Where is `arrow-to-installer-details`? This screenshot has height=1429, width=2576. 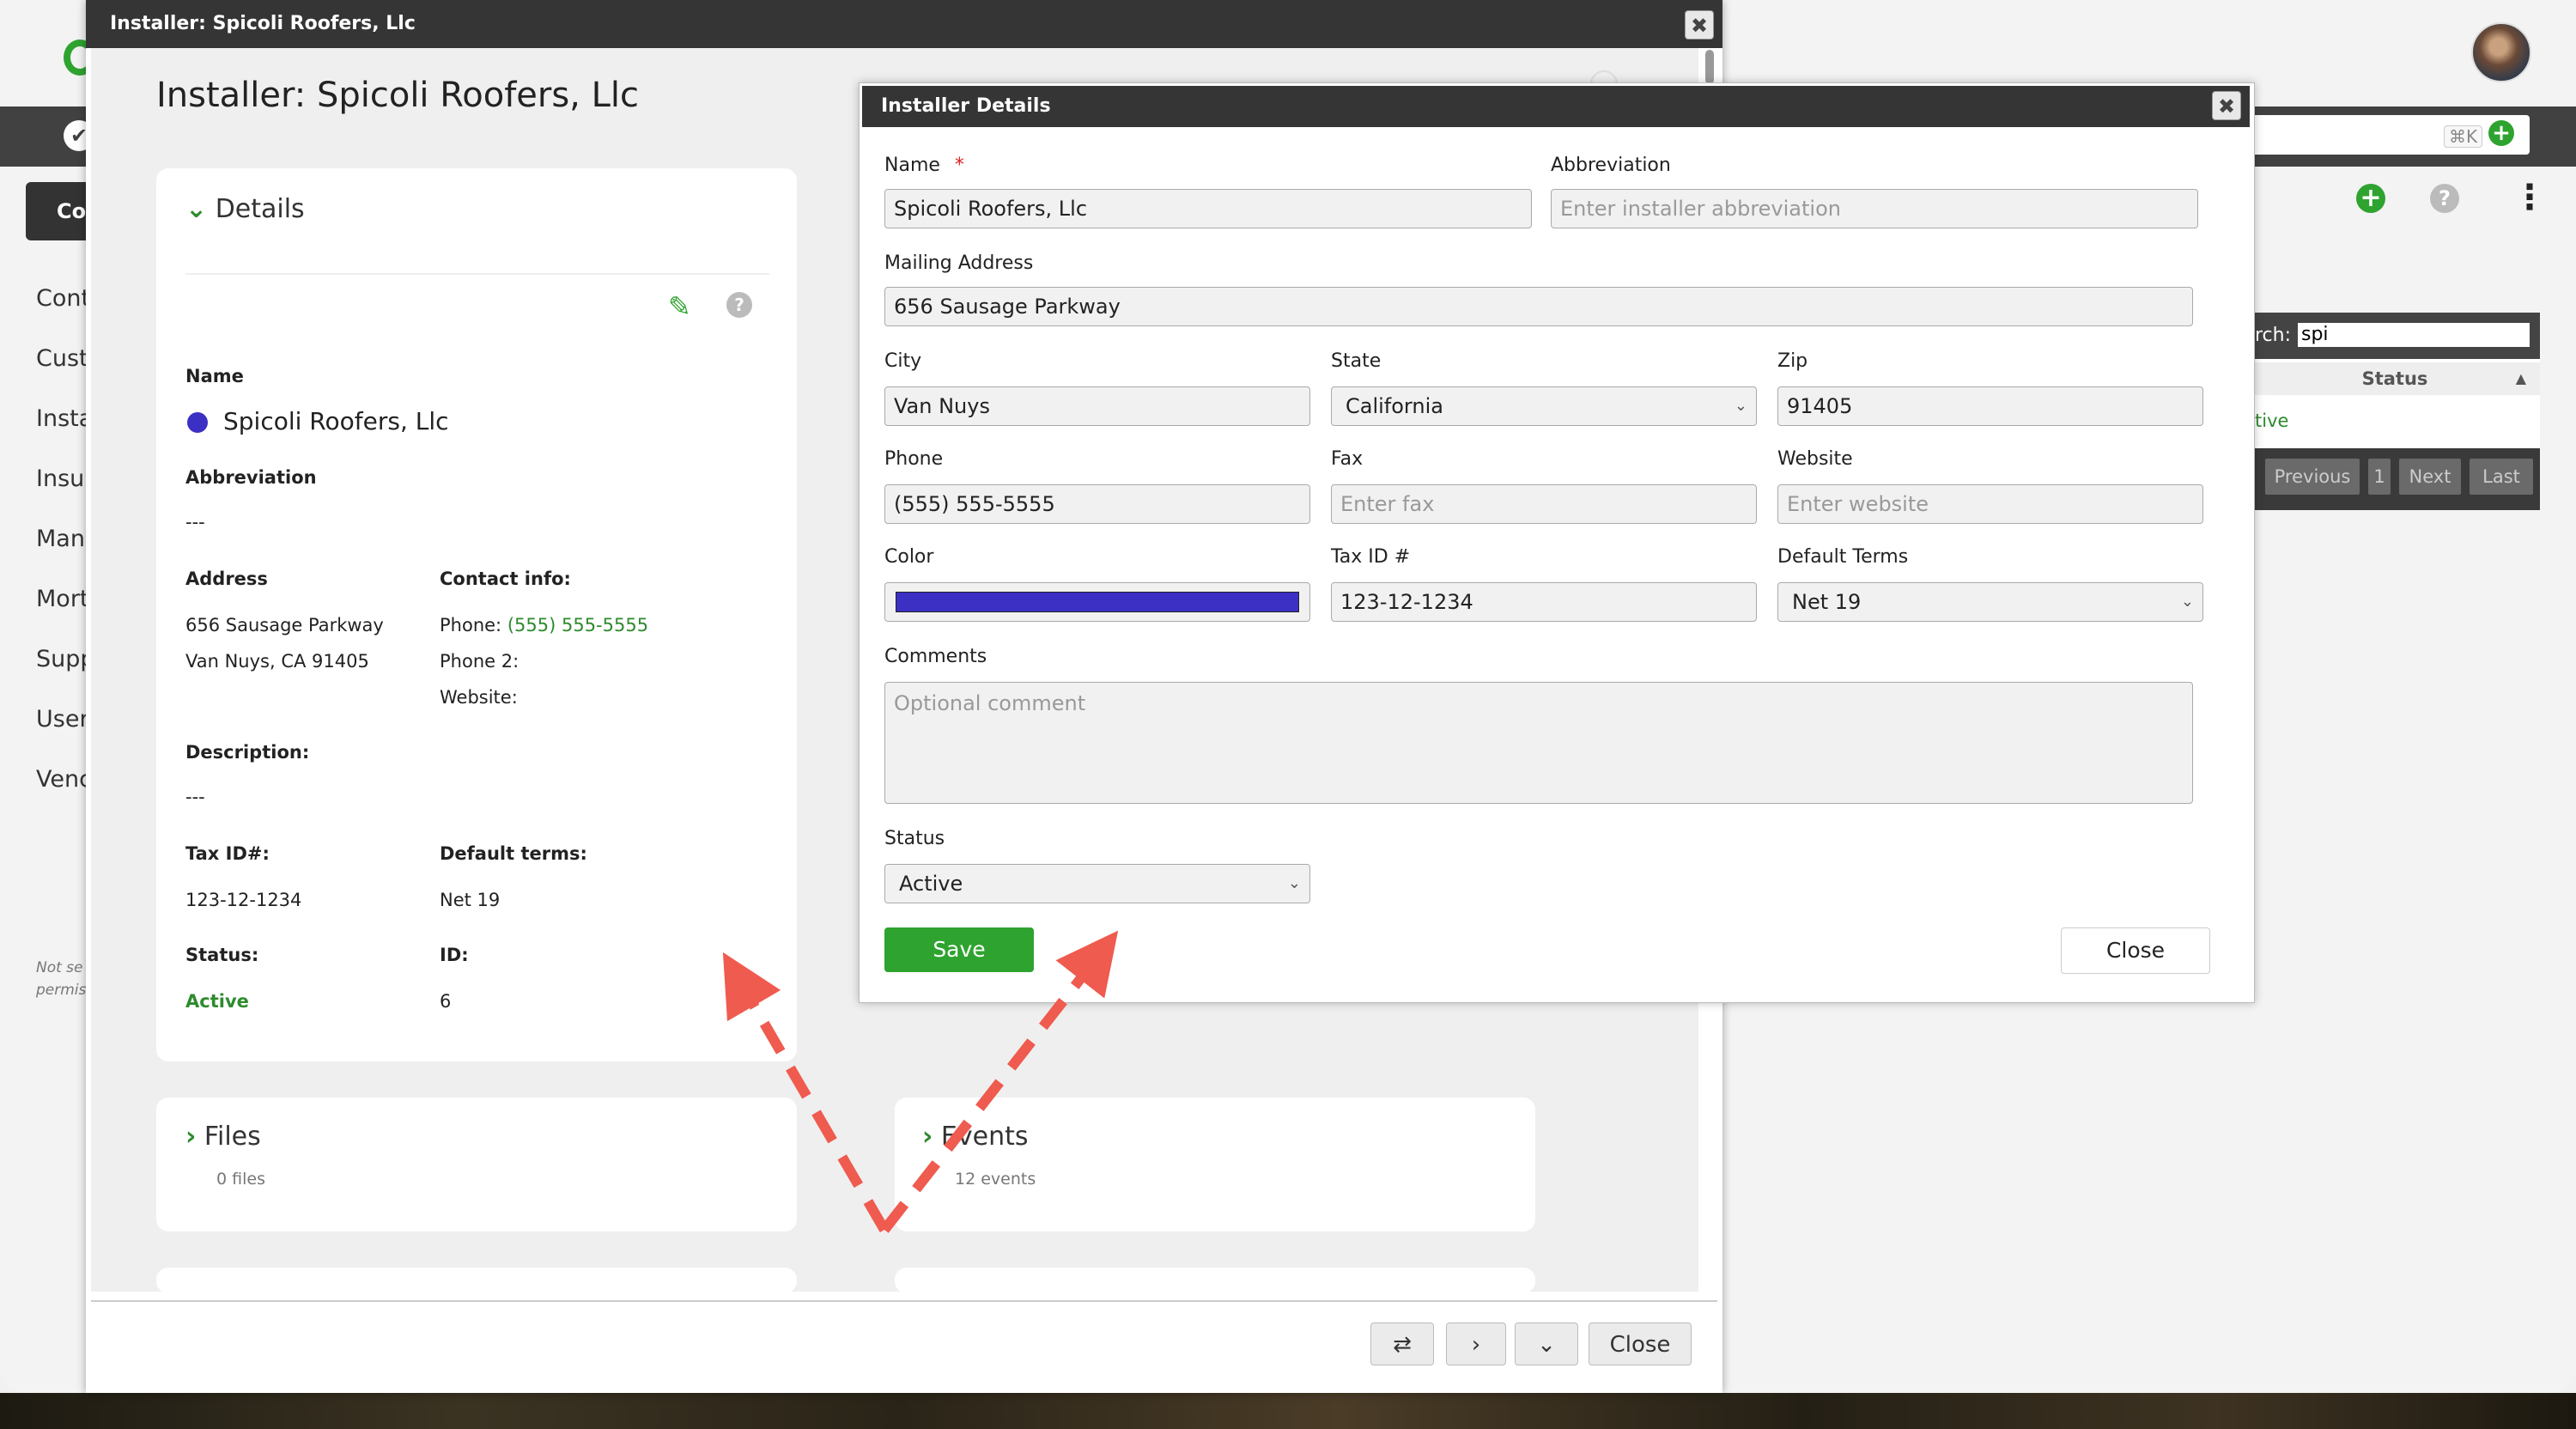 arrow-to-installer-details is located at coordinates (999, 1081).